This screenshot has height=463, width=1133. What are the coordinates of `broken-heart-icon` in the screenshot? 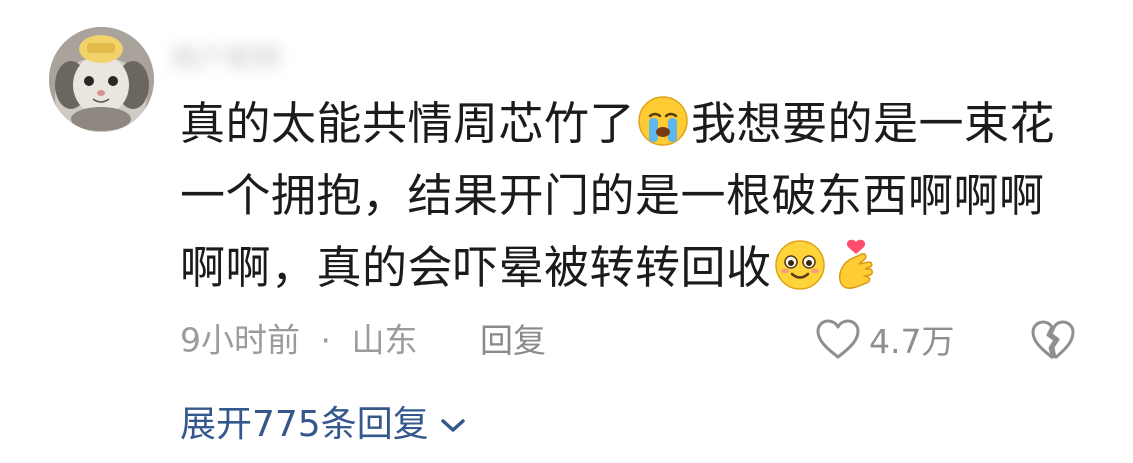 It's located at (1053, 340).